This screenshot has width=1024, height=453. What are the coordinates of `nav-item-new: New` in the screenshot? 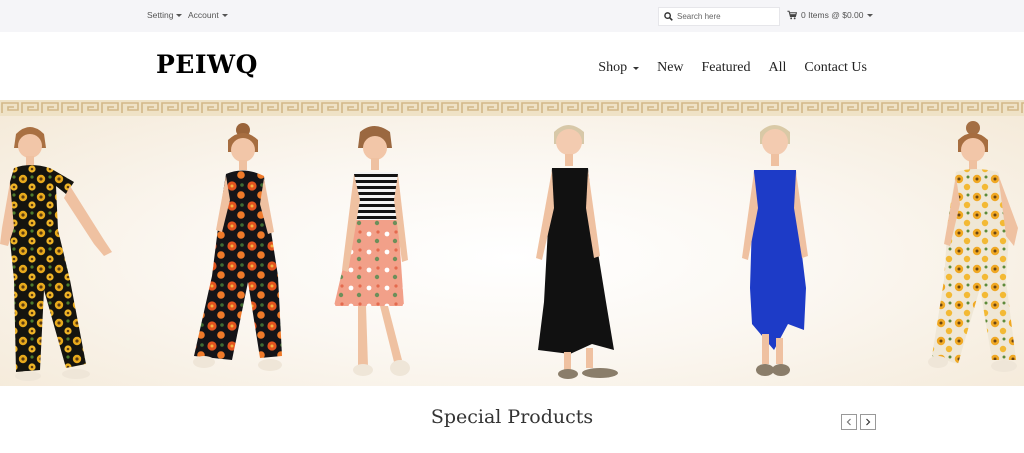 It's located at (670, 68).